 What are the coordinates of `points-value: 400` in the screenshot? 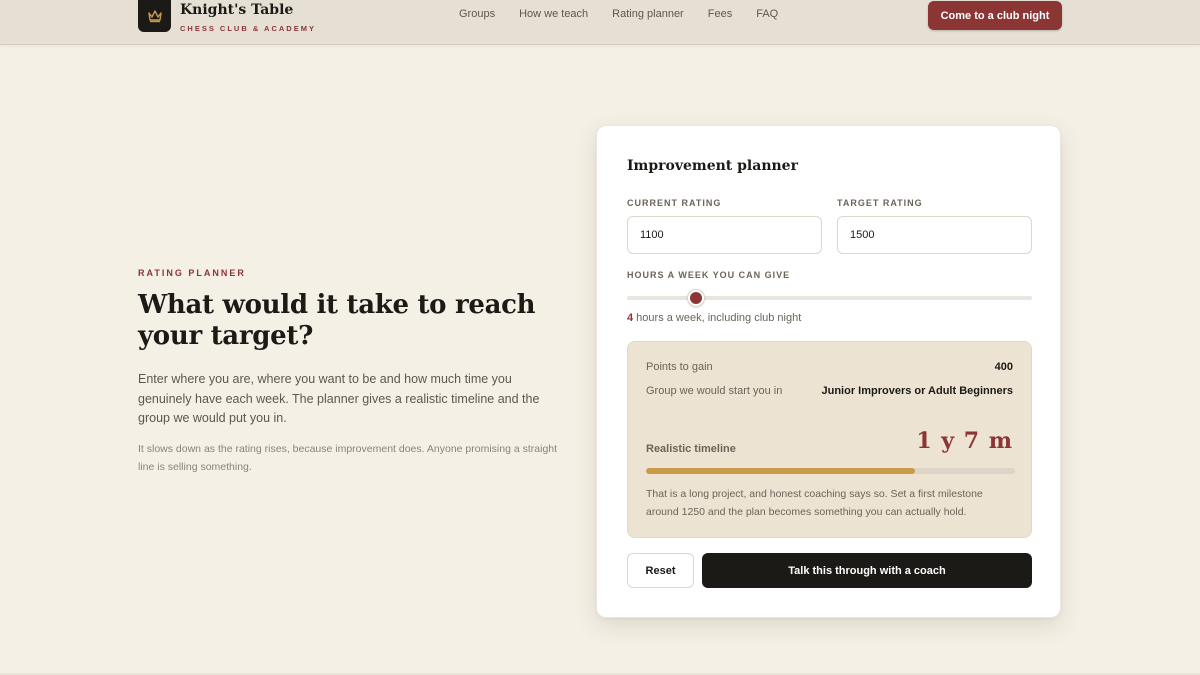 It's located at (1003, 367).